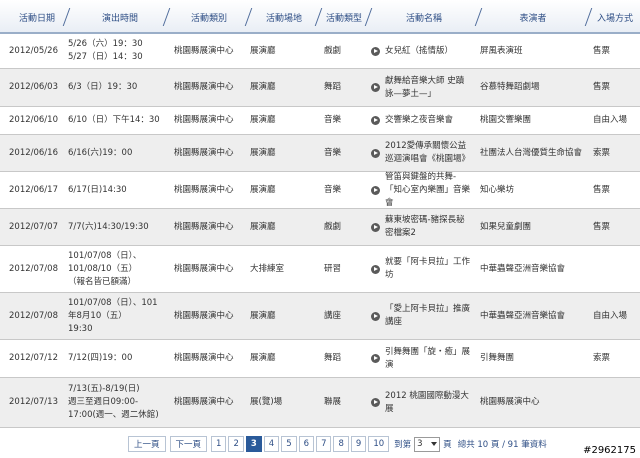 The image size is (640, 458). I want to click on event-entry: 索票, so click(615, 358).